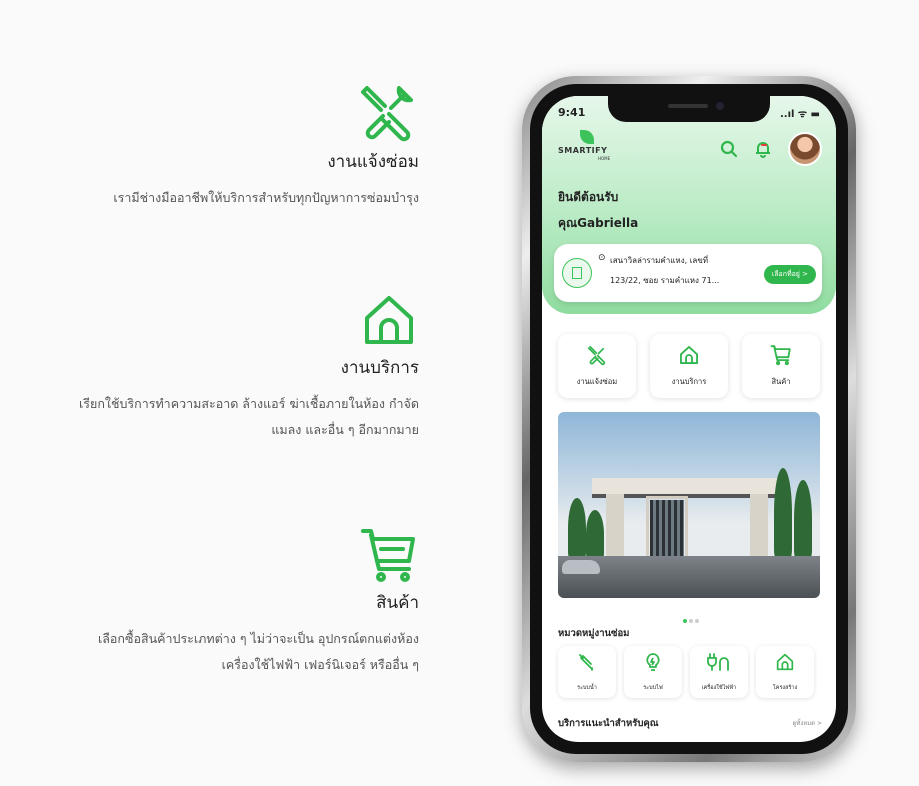  What do you see at coordinates (691, 617) in the screenshot?
I see `carousel-dots` at bounding box center [691, 617].